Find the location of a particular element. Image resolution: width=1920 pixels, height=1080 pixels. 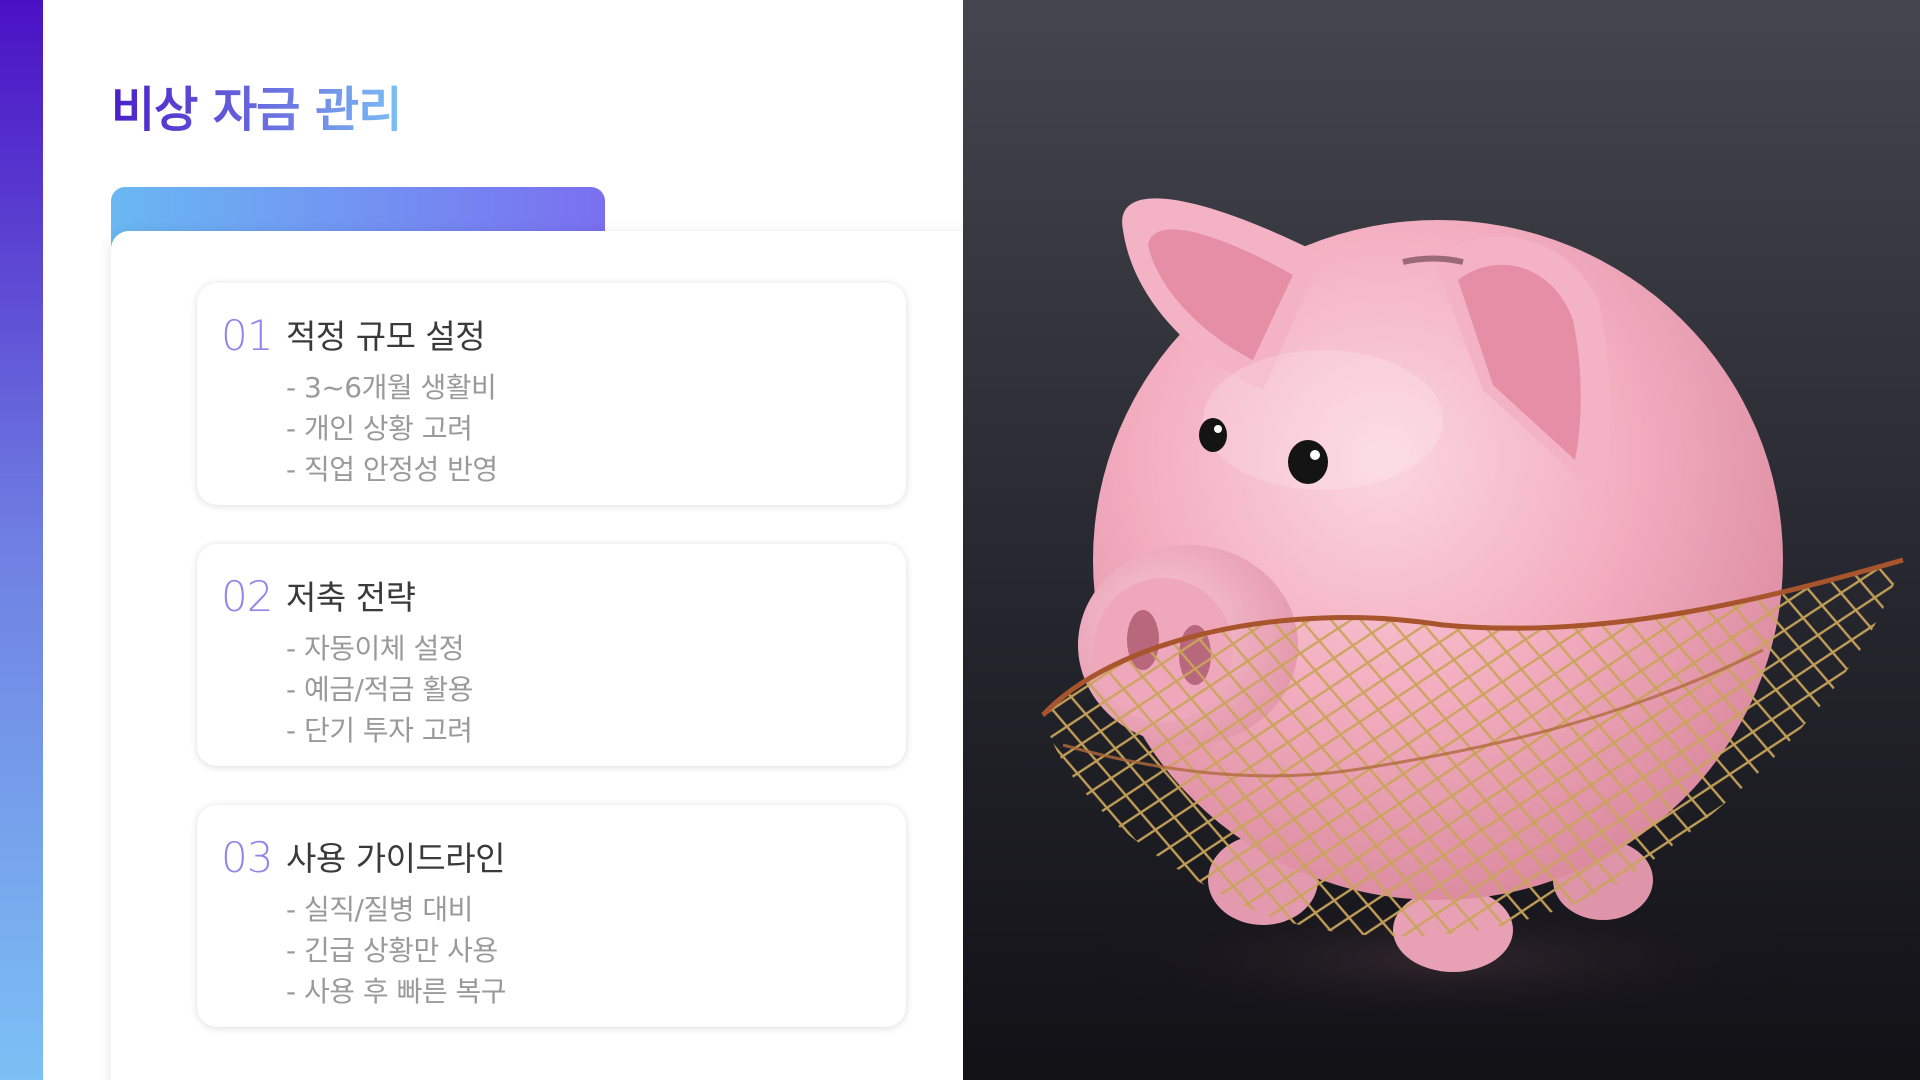

list-item: - 직업 안정성 반영 is located at coordinates (392, 469).